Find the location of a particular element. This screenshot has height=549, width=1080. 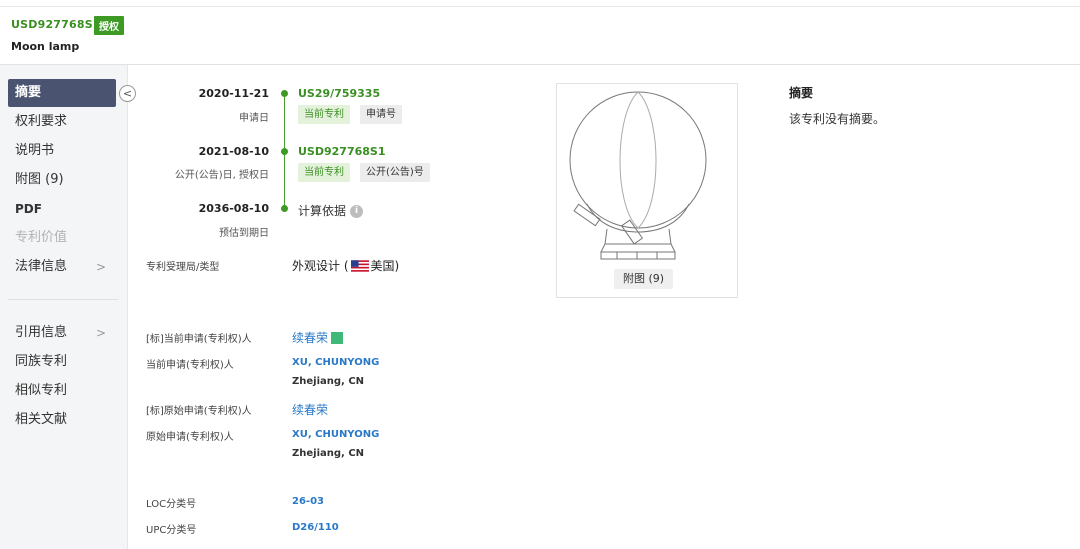

sidebar-item-description: 说明书 is located at coordinates (62, 151).